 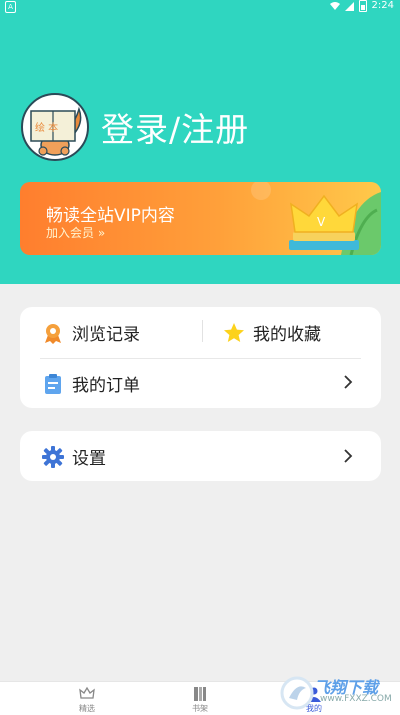 What do you see at coordinates (200, 218) in the screenshot?
I see `vip-banner: 畅读全站VIP内容 加入会员 » V` at bounding box center [200, 218].